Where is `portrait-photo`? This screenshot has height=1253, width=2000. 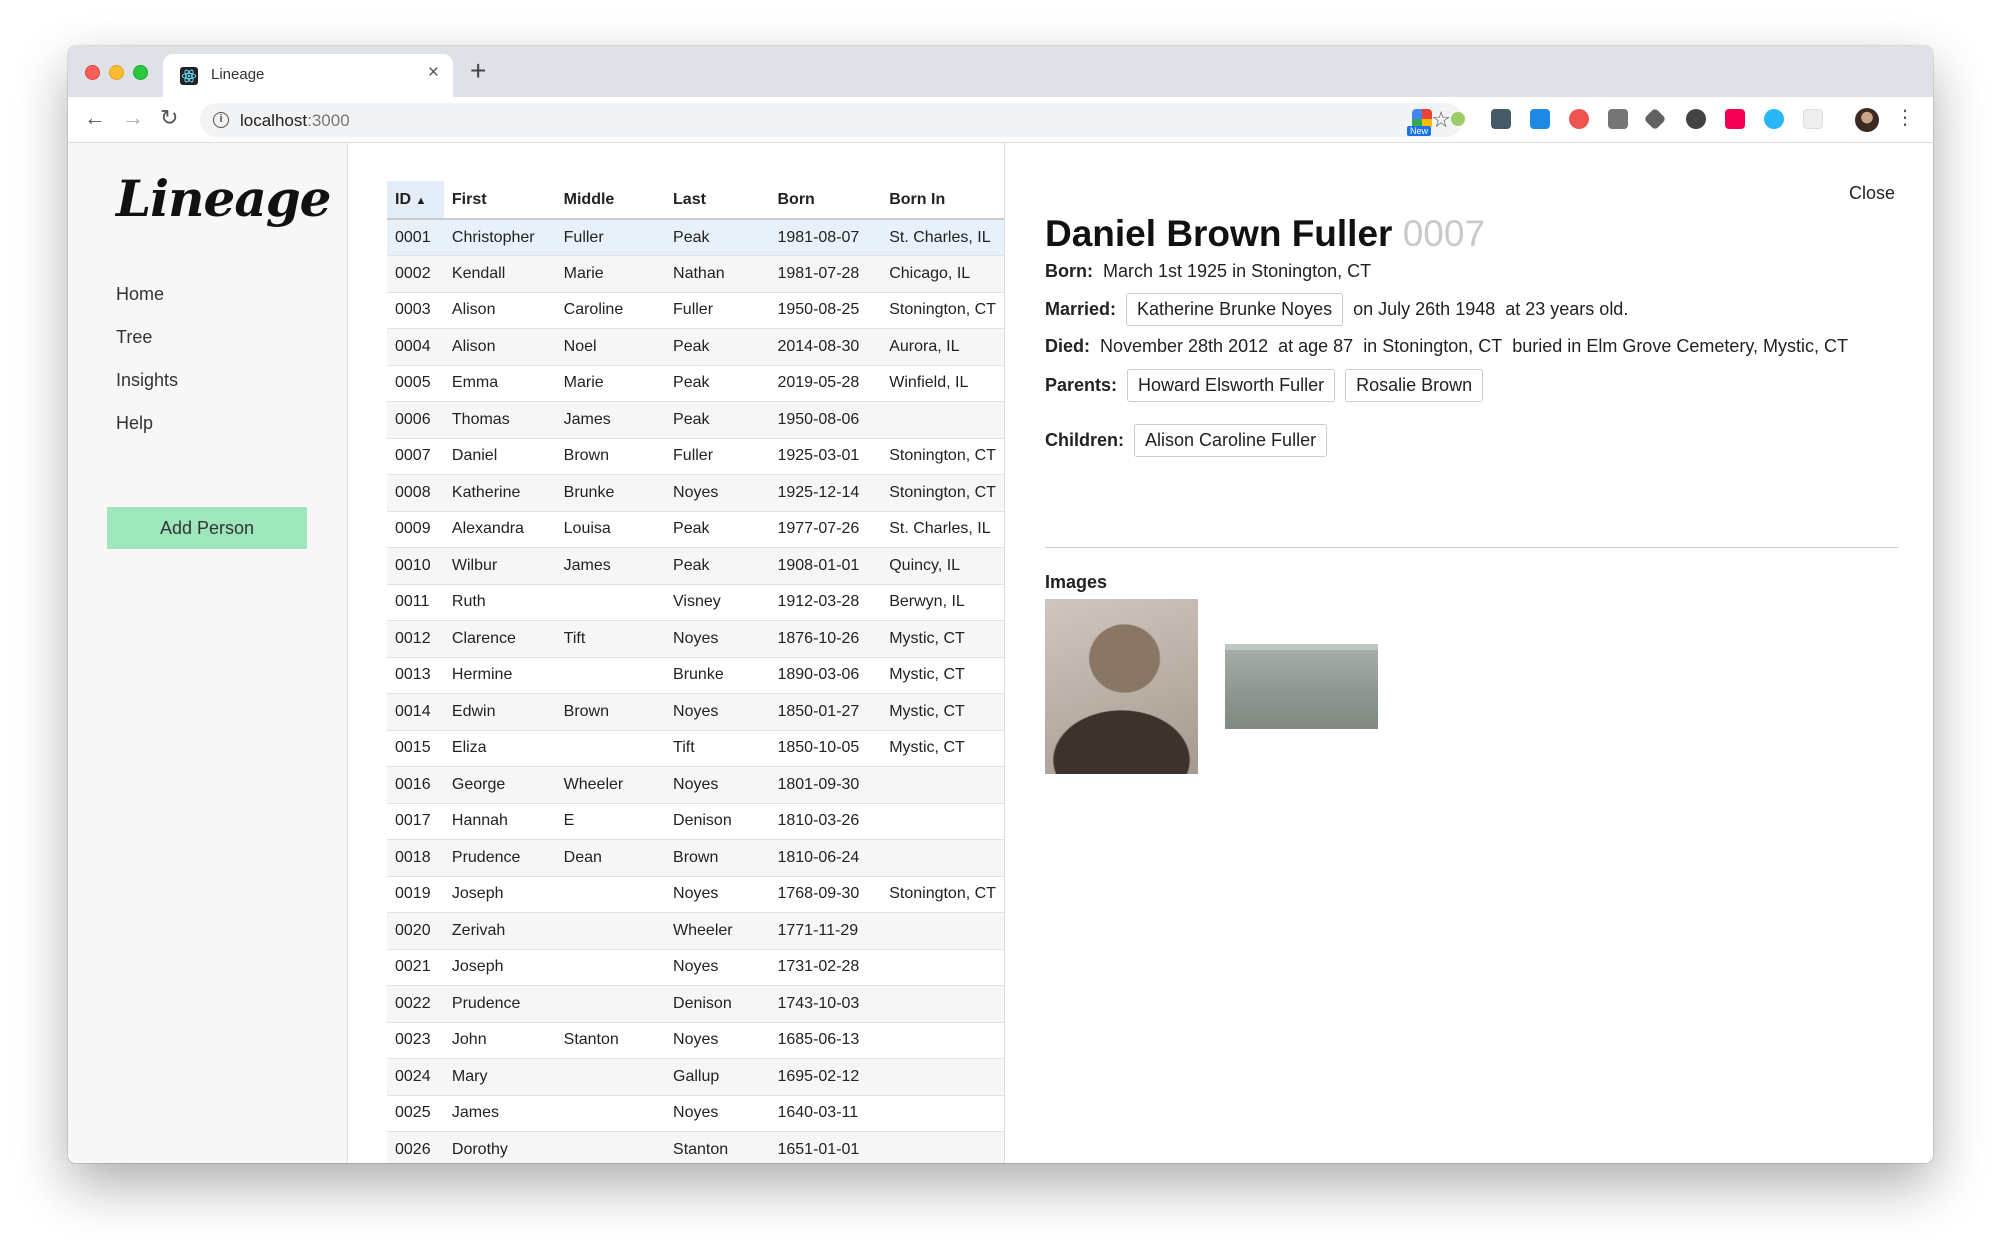
portrait-photo is located at coordinates (1121, 686).